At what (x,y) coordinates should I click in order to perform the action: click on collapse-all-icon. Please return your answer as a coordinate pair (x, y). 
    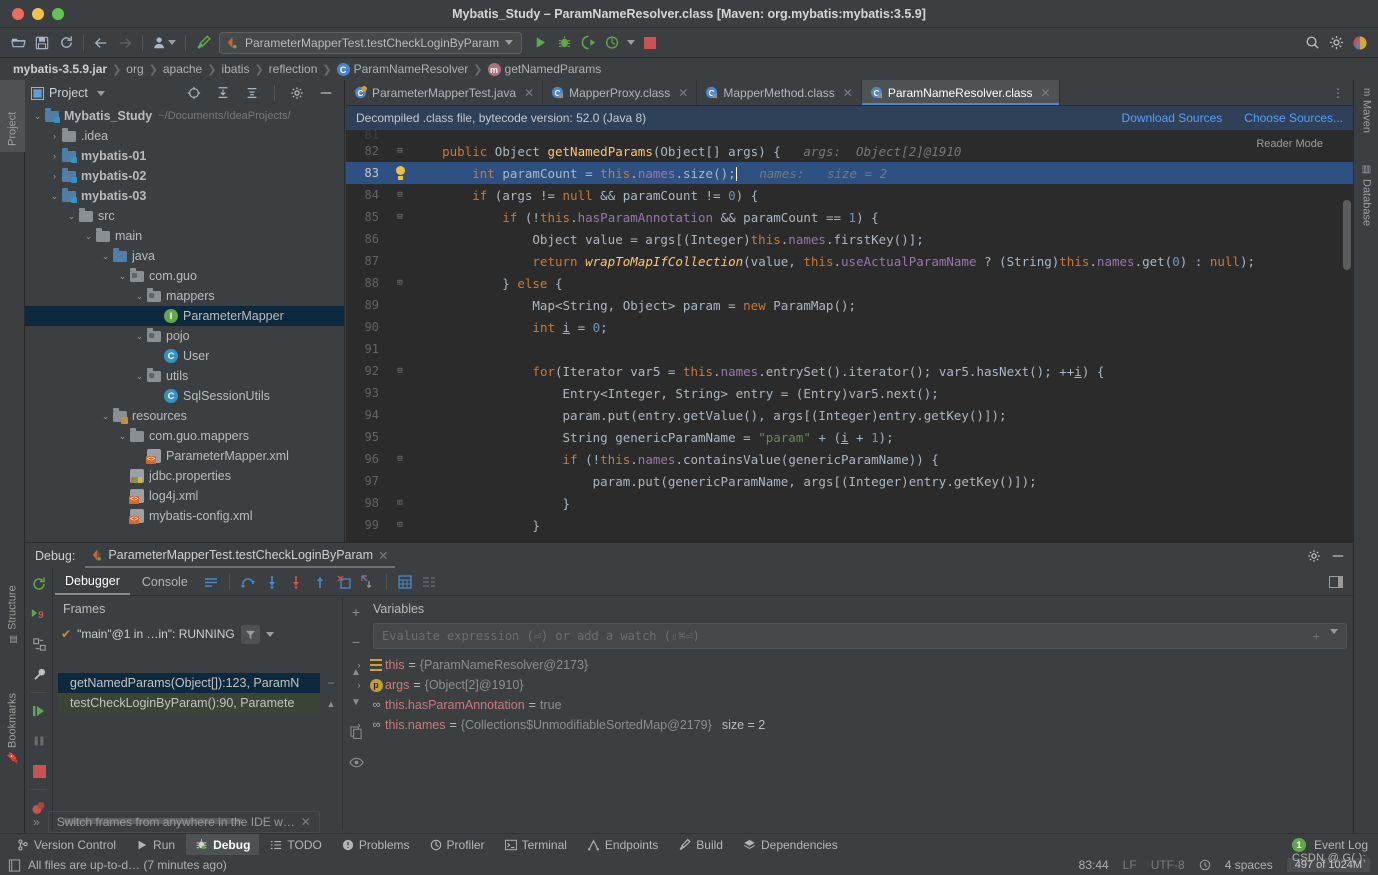
    Looking at the image, I should click on (252, 93).